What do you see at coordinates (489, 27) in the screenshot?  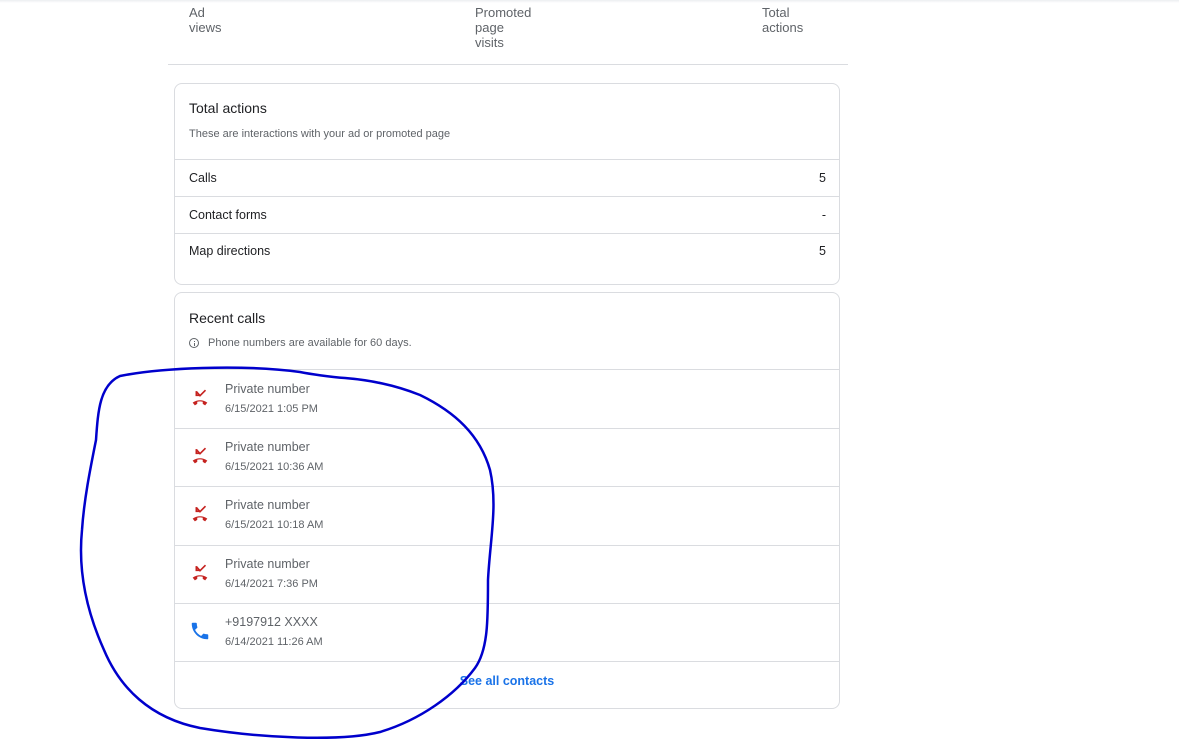 I see `stat-promoted-line: page` at bounding box center [489, 27].